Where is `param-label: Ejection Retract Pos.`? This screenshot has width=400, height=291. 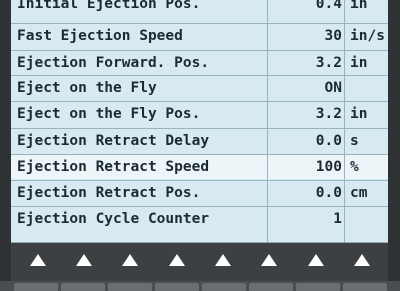
param-label: Ejection Retract Pos. is located at coordinates (109, 193).